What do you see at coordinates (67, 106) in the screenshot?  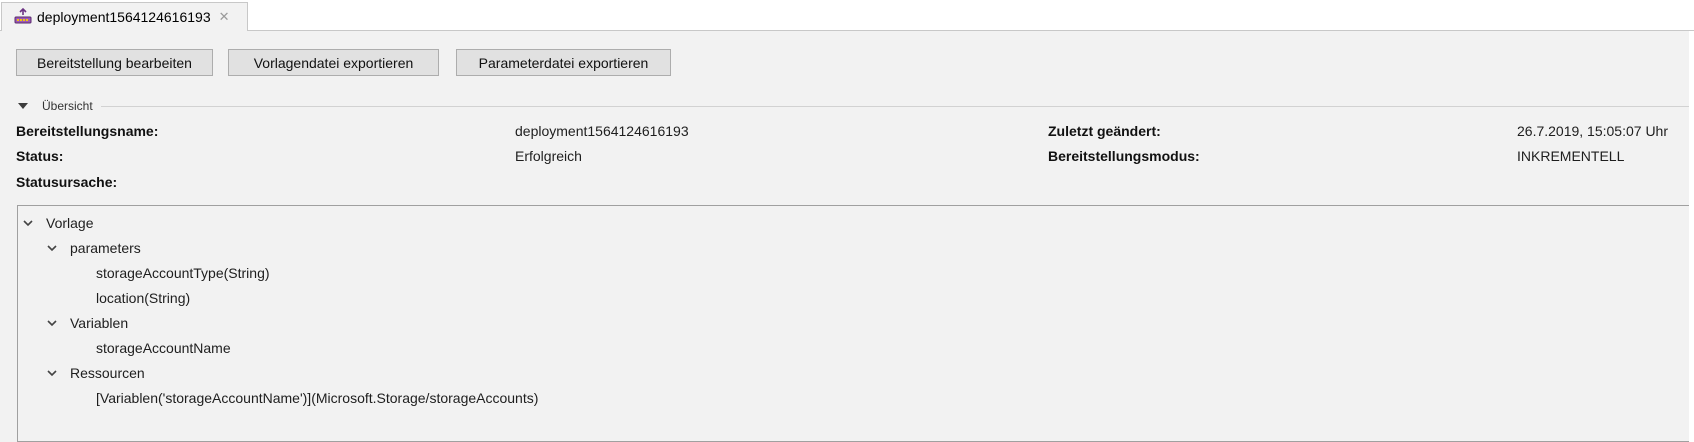 I see `overview-title: Übersicht` at bounding box center [67, 106].